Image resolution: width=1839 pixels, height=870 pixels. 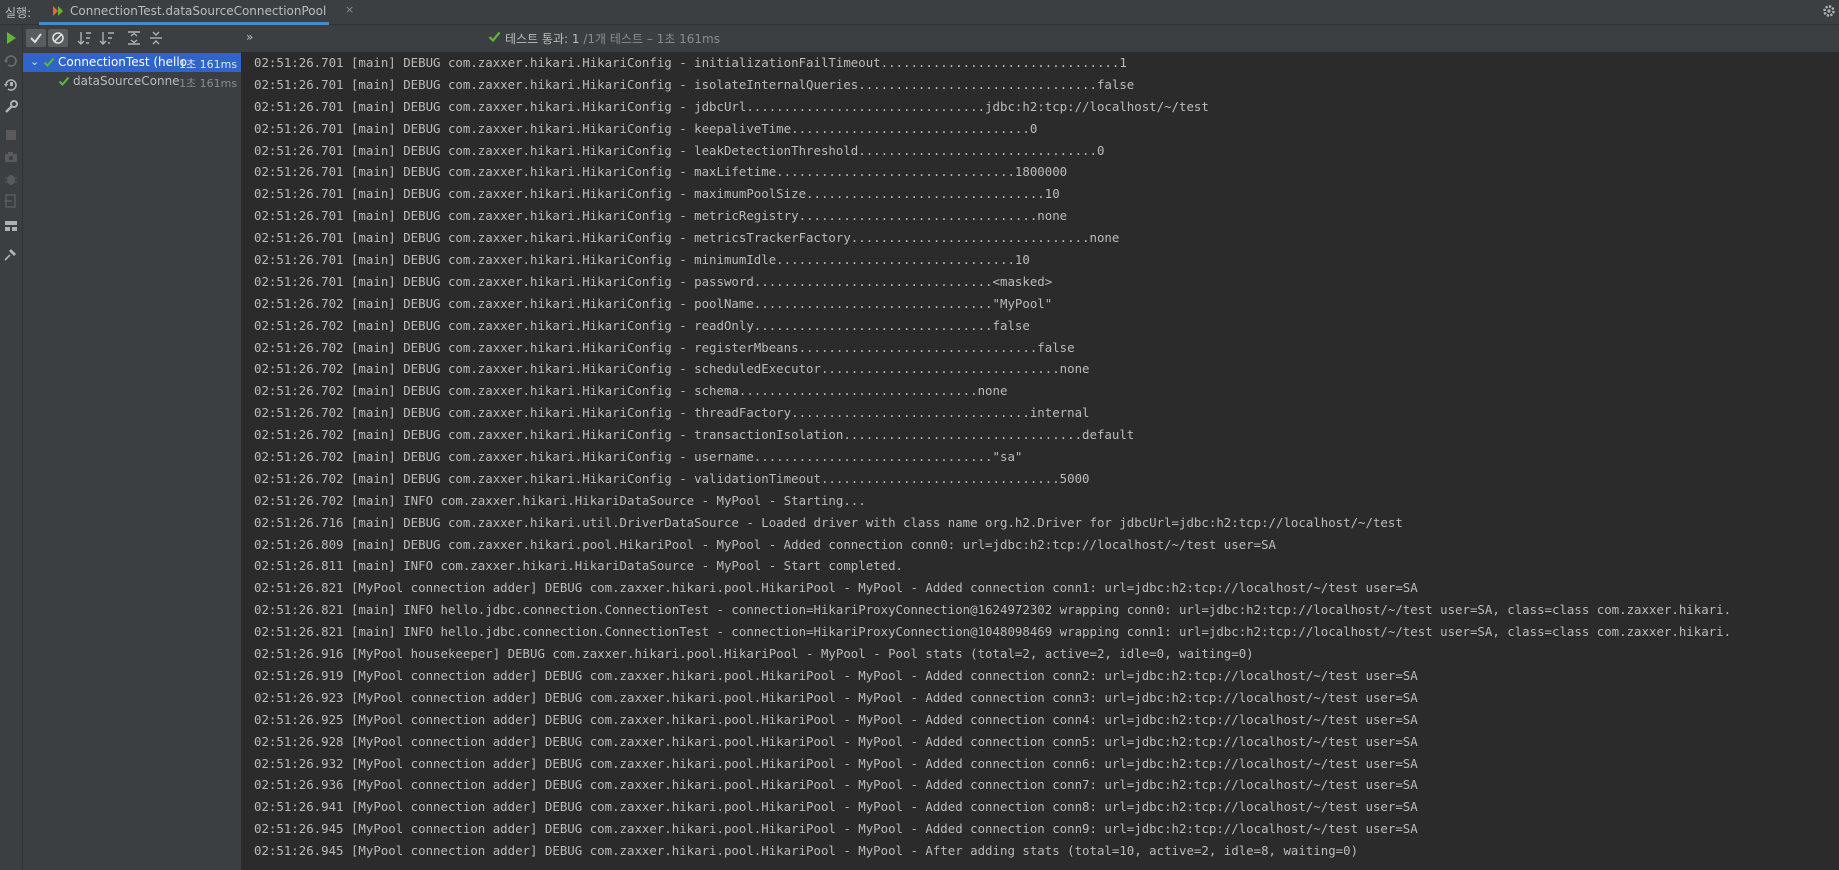 I want to click on chevron-down-icon: ⌄, so click(x=34, y=61).